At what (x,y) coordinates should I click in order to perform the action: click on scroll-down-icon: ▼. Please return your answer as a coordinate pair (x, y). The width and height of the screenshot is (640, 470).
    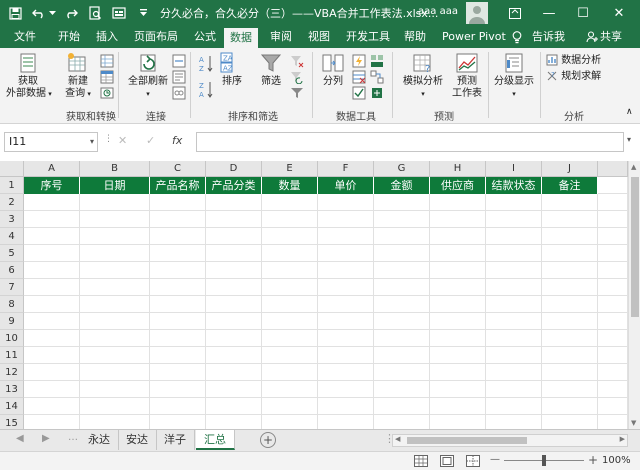
    Looking at the image, I should click on (633, 423).